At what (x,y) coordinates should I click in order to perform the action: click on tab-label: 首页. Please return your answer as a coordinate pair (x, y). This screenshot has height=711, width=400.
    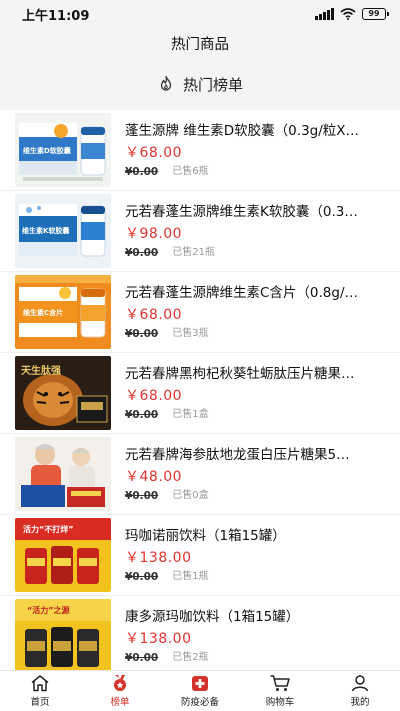
    Looking at the image, I should click on (40, 702).